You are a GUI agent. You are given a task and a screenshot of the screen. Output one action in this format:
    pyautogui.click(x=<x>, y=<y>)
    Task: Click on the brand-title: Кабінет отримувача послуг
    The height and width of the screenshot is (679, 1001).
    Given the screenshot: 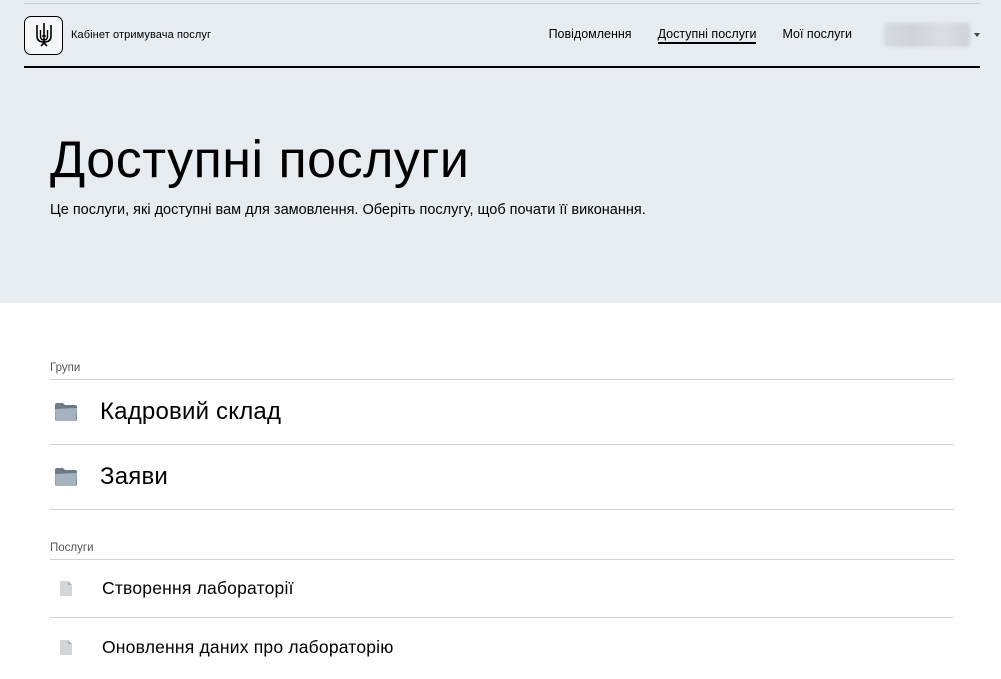 What is the action you would take?
    pyautogui.click(x=141, y=35)
    